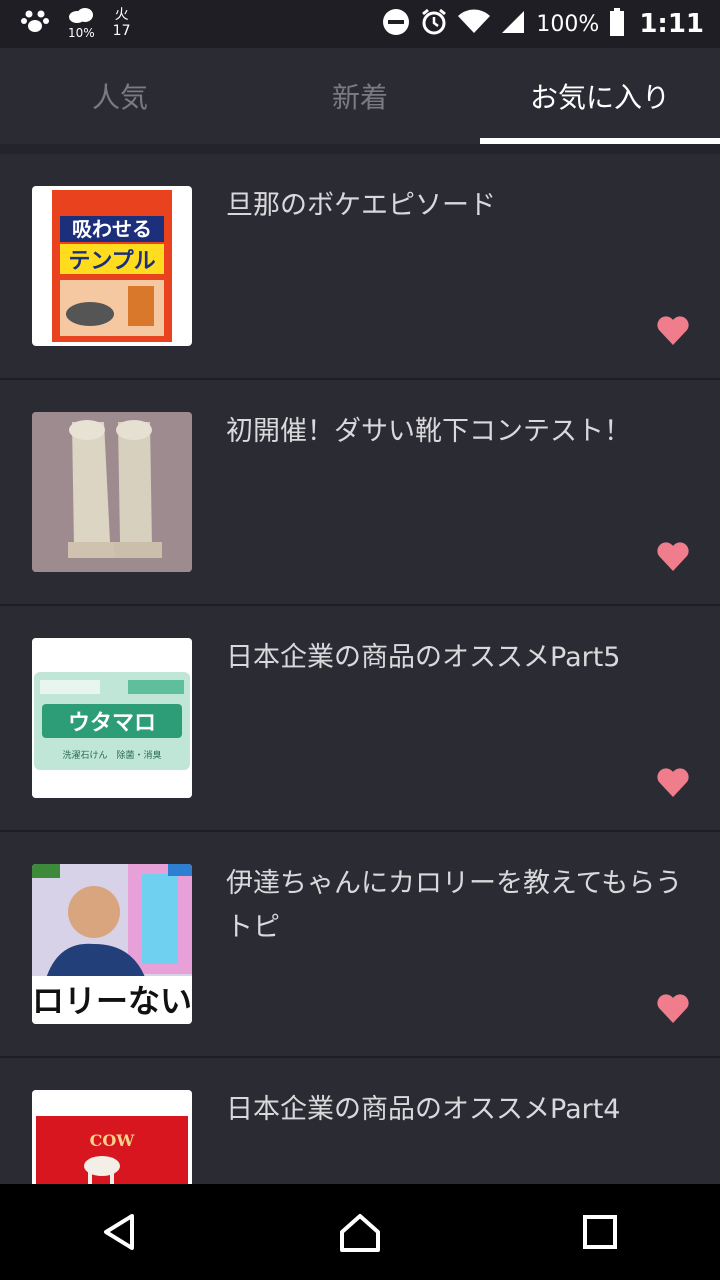 The width and height of the screenshot is (720, 1280). I want to click on recents-button, so click(600, 1232).